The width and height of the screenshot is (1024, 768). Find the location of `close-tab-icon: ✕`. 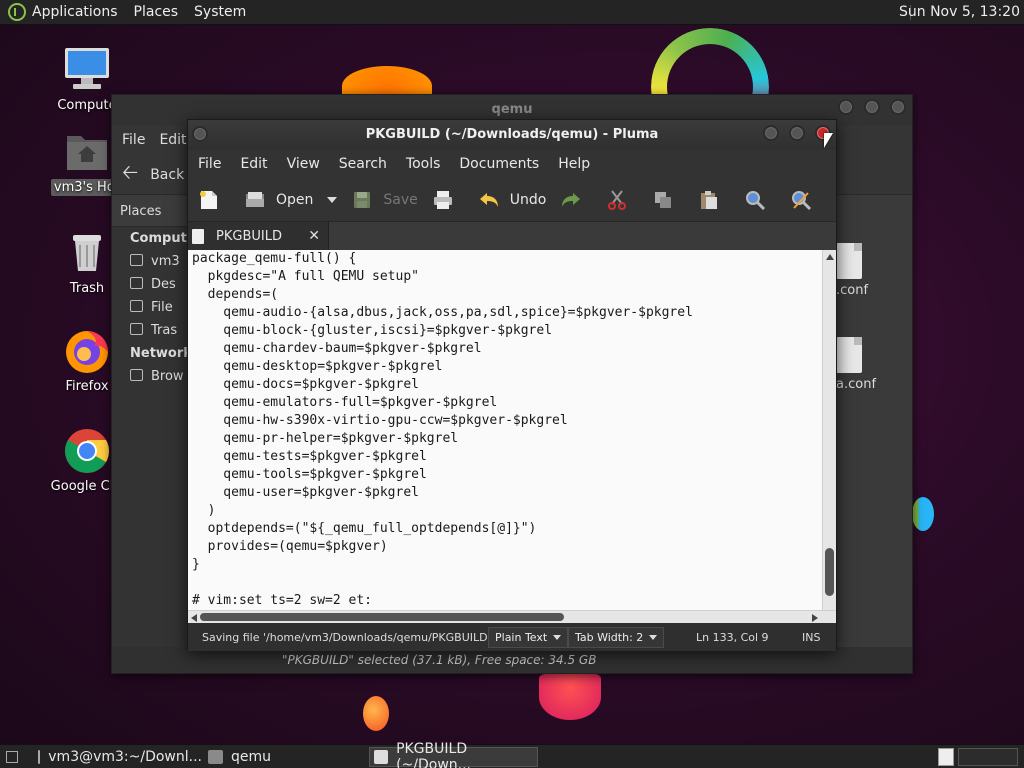

close-tab-icon: ✕ is located at coordinates (314, 236).